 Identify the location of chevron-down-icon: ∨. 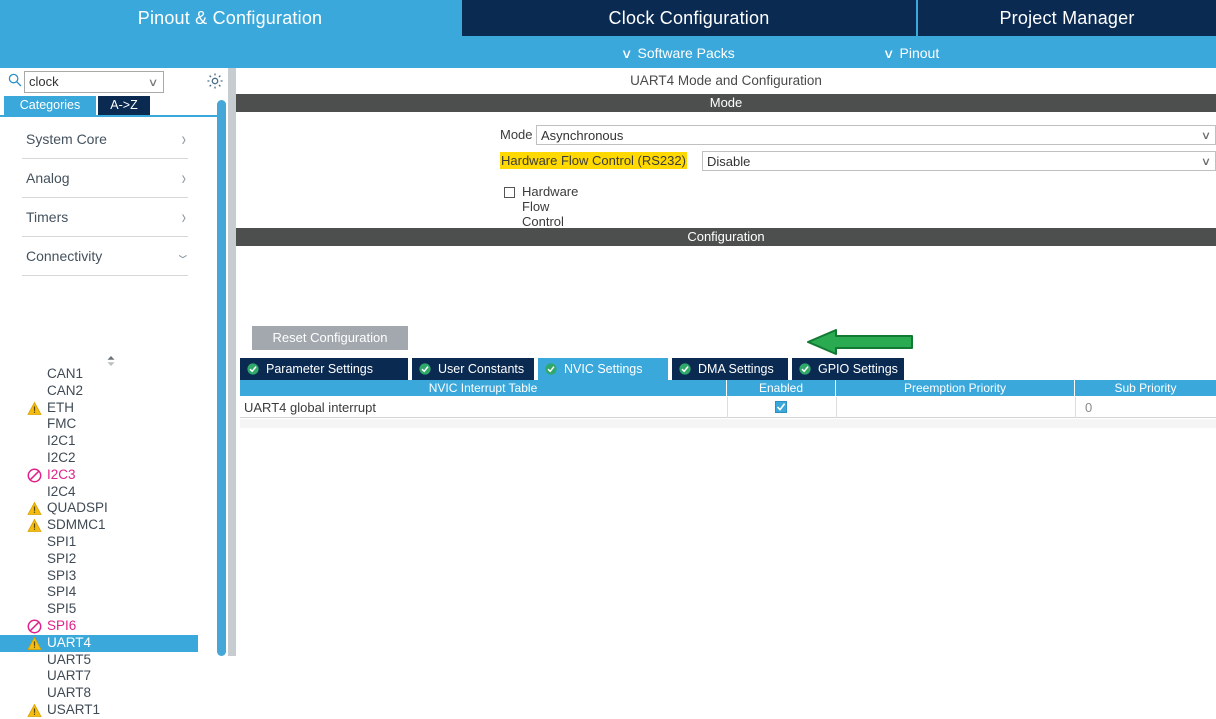
(153, 82).